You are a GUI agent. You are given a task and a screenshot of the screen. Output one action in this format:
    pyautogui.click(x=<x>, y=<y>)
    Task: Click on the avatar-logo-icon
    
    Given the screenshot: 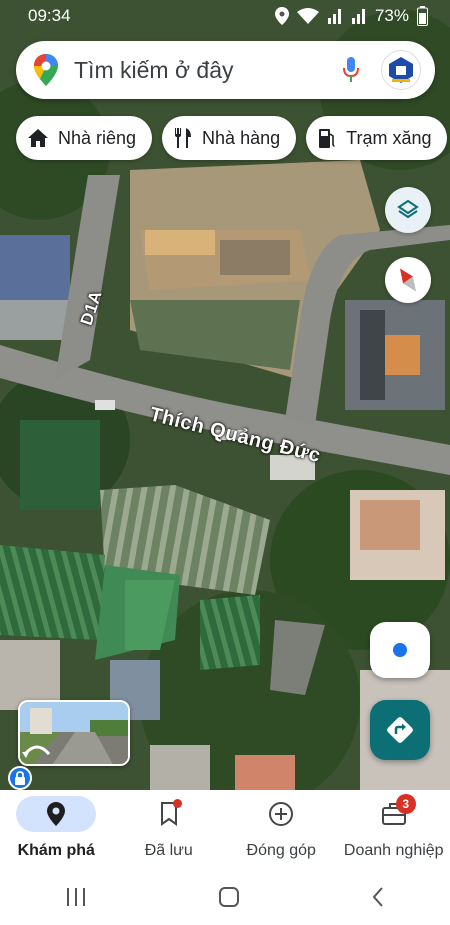 What is the action you would take?
    pyautogui.click(x=401, y=70)
    